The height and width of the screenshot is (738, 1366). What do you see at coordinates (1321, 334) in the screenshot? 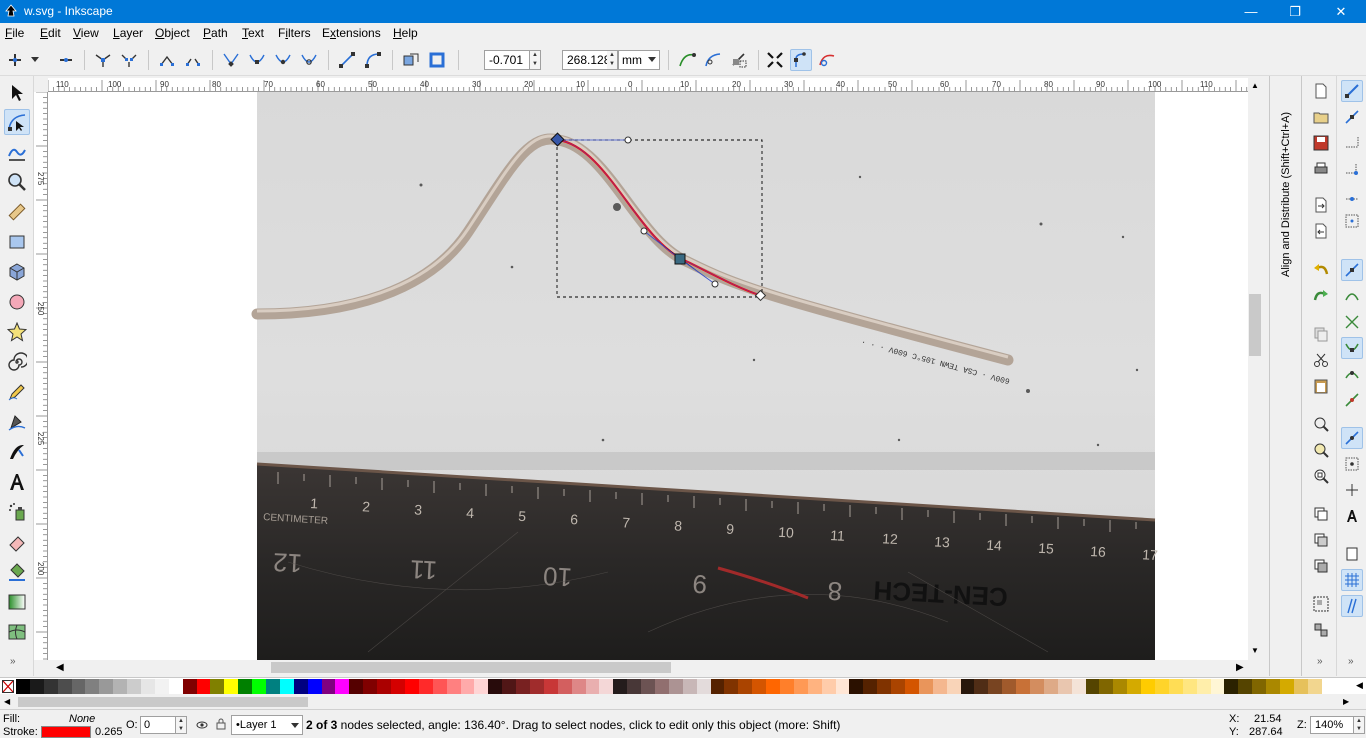
I see `copy-button` at bounding box center [1321, 334].